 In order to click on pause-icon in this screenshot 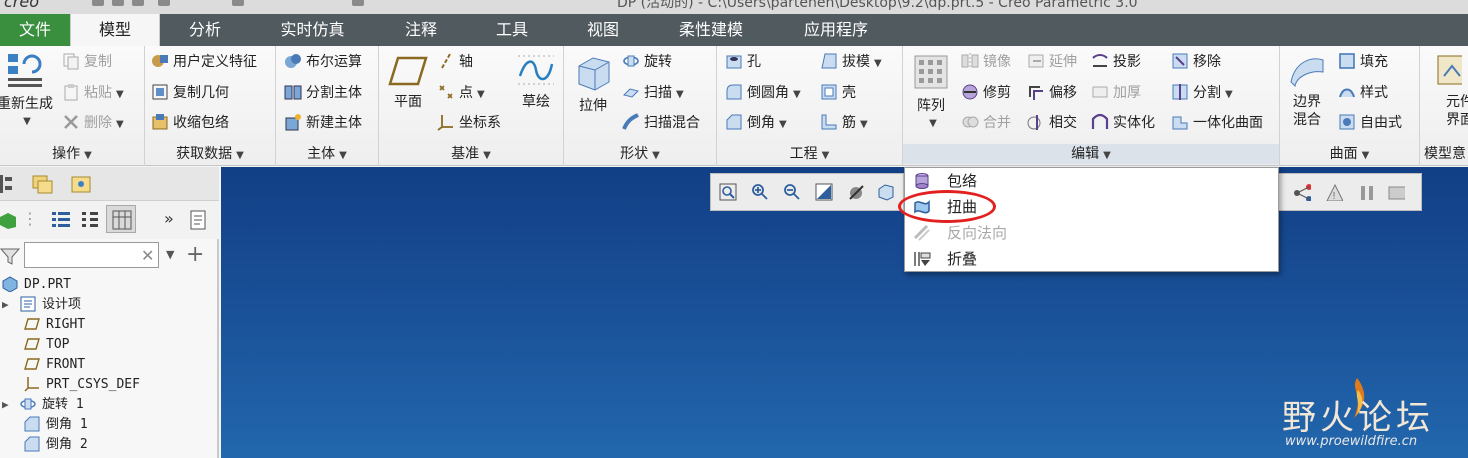, I will do `click(1366, 192)`.